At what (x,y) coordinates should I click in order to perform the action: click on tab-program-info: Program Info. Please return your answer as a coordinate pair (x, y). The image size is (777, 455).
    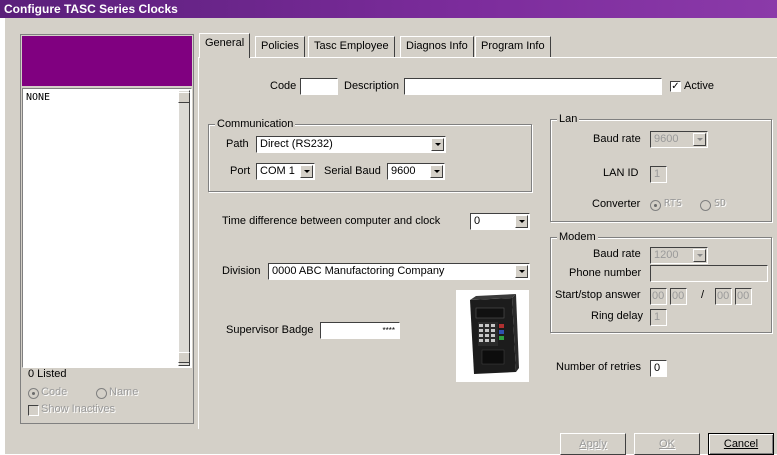
    Looking at the image, I should click on (513, 46).